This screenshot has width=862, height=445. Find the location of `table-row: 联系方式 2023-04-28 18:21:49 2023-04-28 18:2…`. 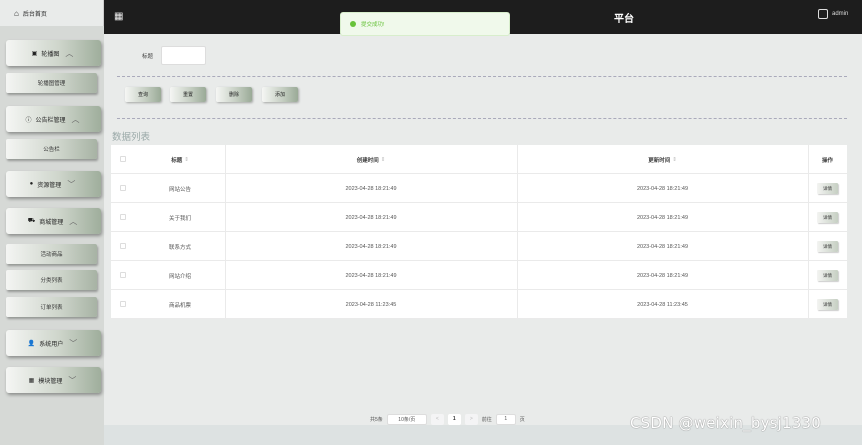

table-row: 联系方式 2023-04-28 18:21:49 2023-04-28 18:2… is located at coordinates (479, 246).